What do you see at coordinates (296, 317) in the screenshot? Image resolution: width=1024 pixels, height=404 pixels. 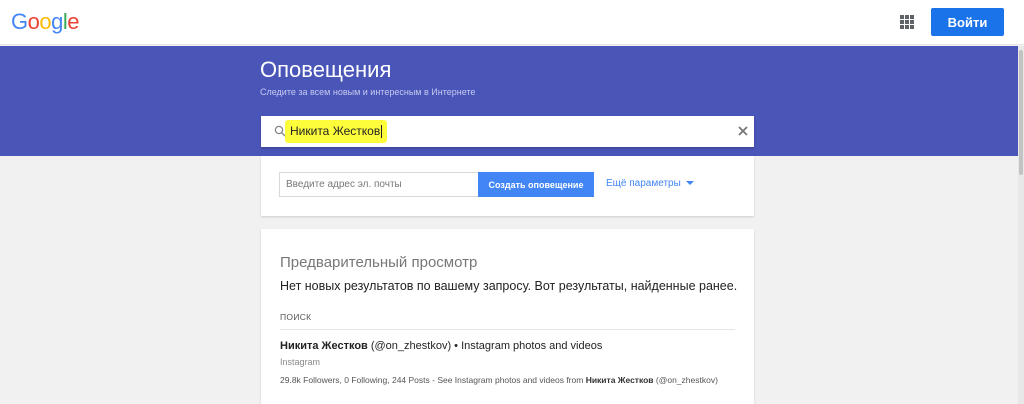 I see `section-label-search: ПОИСК` at bounding box center [296, 317].